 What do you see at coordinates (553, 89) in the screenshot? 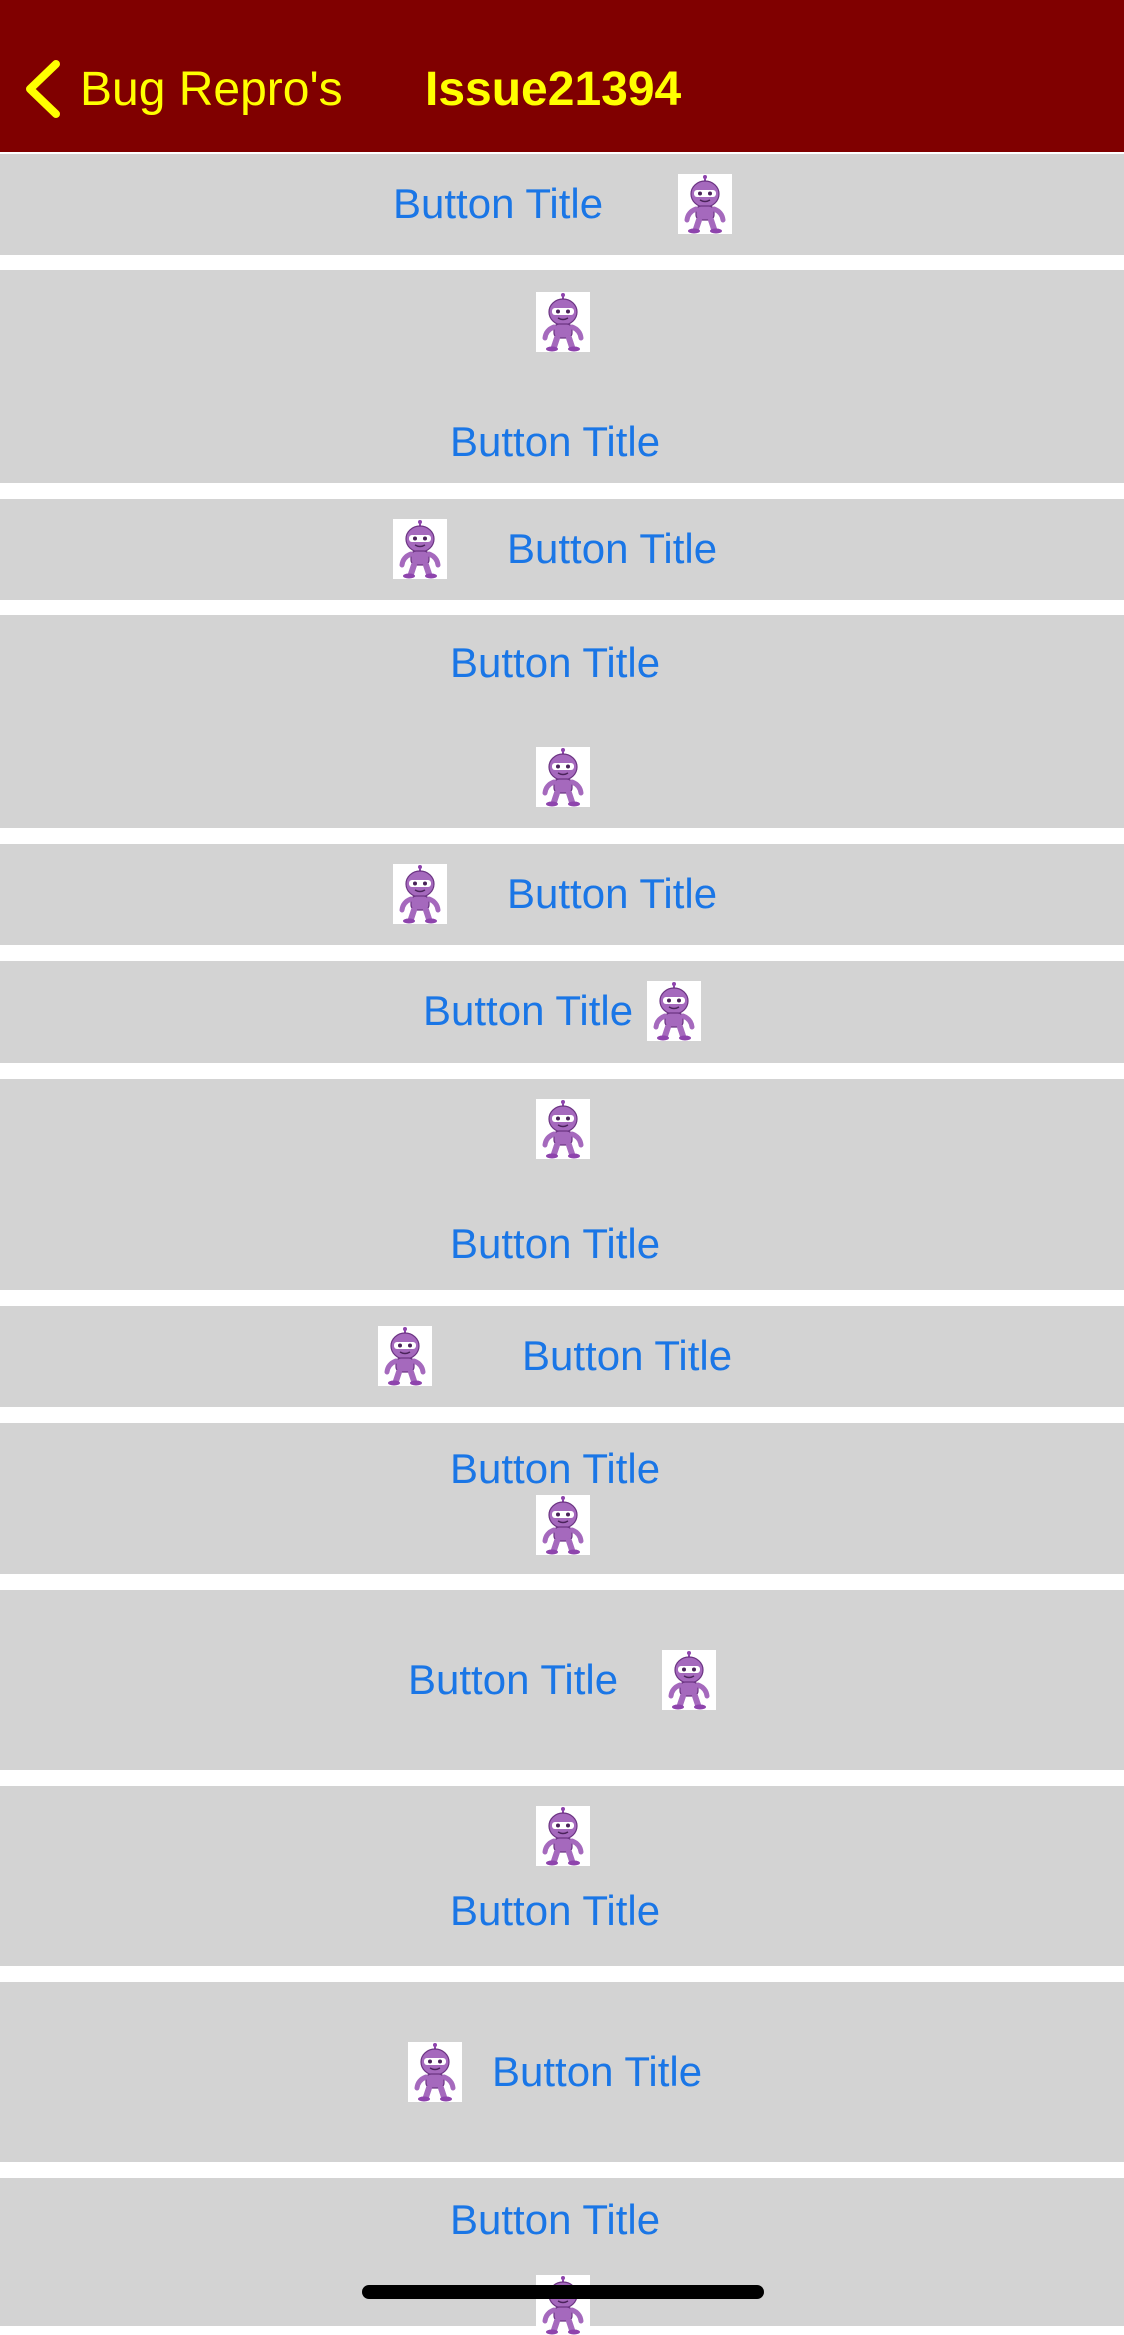
I see `page-title: Issue21394` at bounding box center [553, 89].